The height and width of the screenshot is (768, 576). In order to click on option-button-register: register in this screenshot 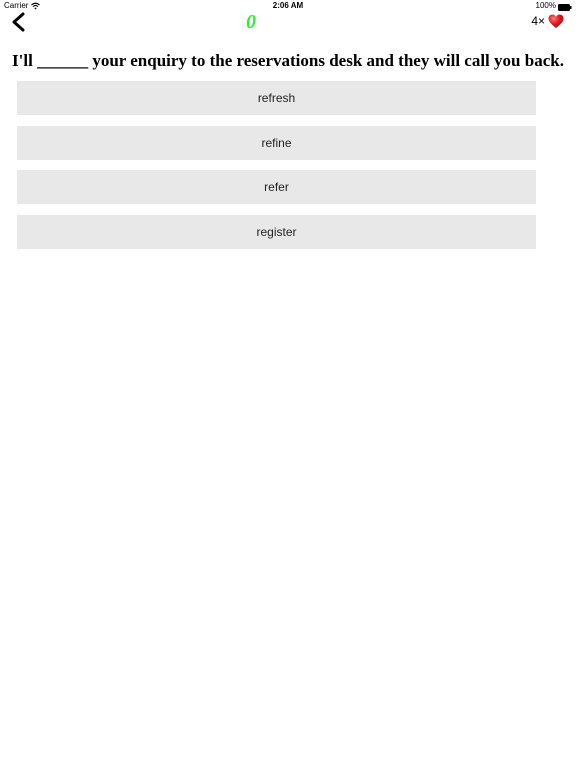, I will do `click(276, 231)`.